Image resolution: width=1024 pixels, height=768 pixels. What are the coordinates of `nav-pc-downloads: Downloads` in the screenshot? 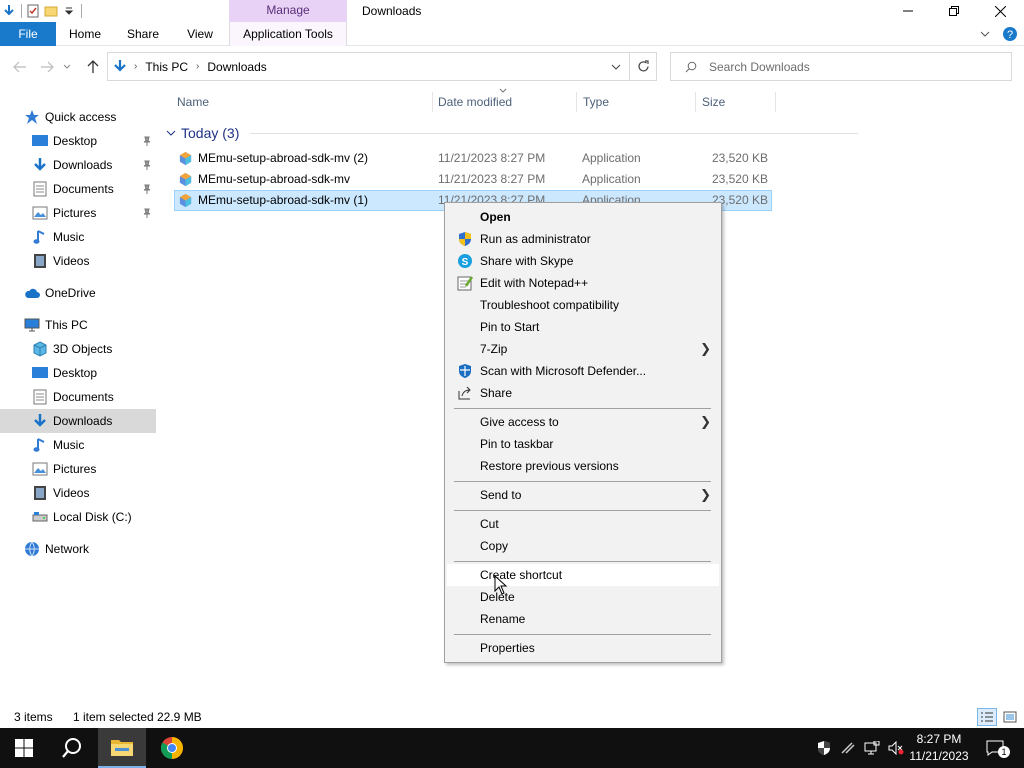 It's located at (78, 421).